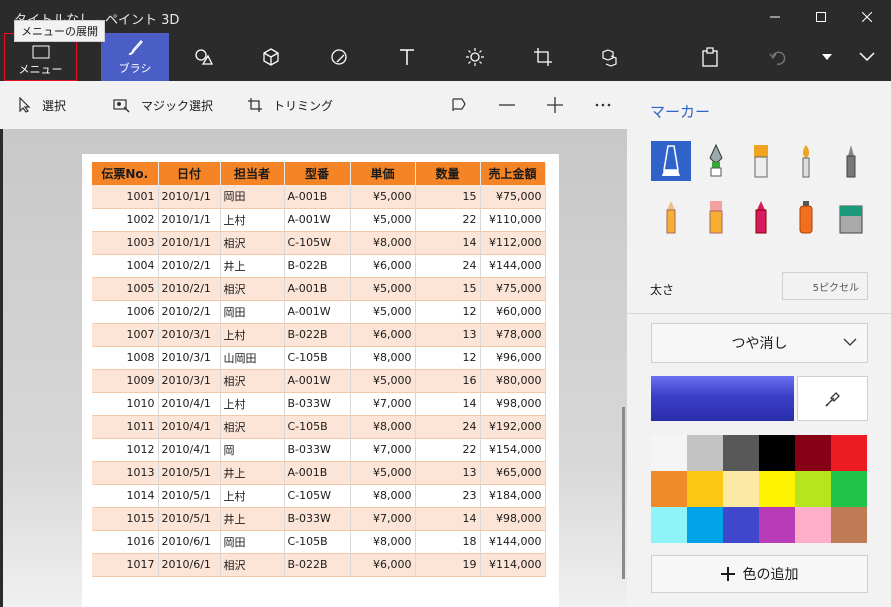  What do you see at coordinates (821, 16) in the screenshot?
I see `maximize-button` at bounding box center [821, 16].